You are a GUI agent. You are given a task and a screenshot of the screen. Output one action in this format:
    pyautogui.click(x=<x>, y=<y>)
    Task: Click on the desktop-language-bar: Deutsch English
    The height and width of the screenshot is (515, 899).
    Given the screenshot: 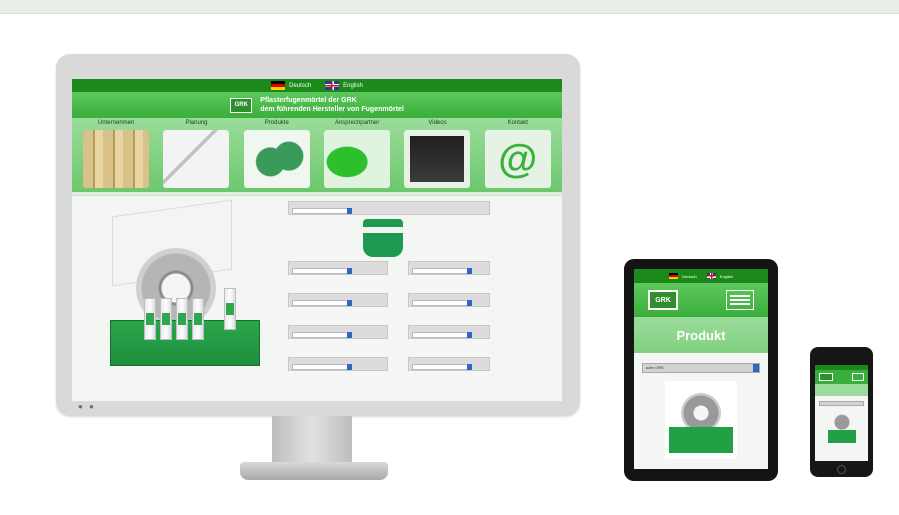 What is the action you would take?
    pyautogui.click(x=317, y=85)
    